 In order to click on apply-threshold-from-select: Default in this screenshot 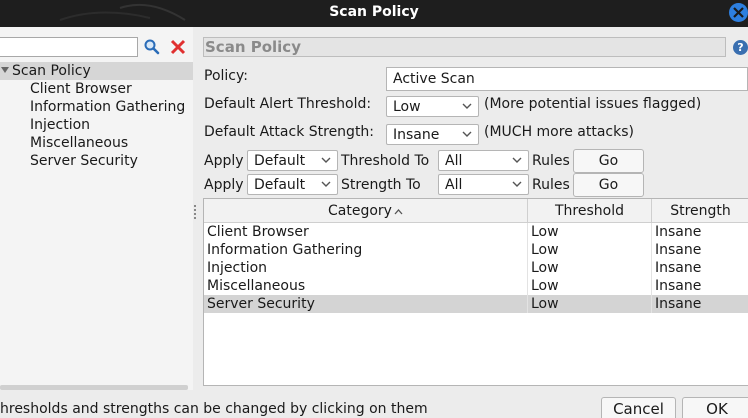, I will do `click(292, 160)`.